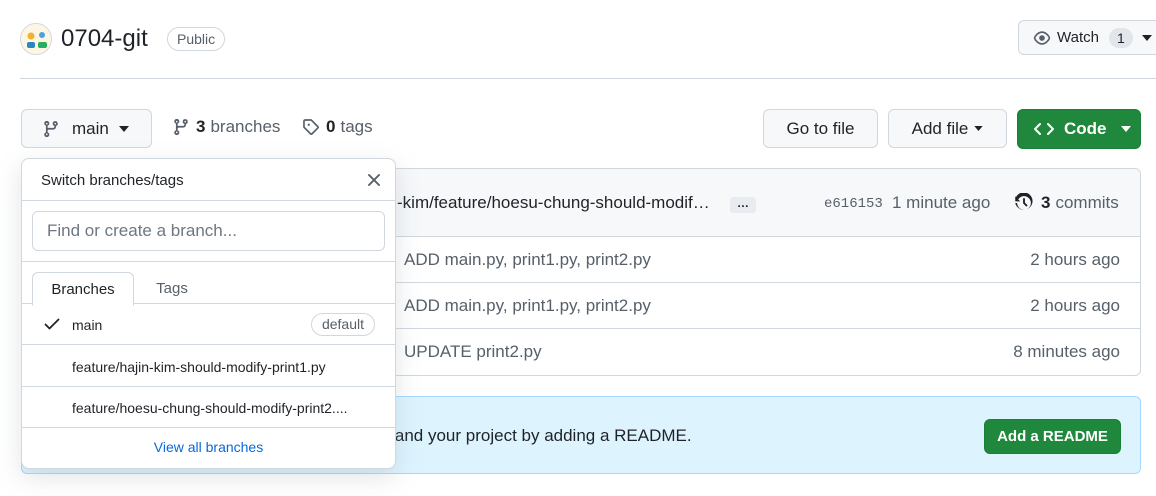  I want to click on row-commit-message: UPDATE print2.py, so click(473, 352).